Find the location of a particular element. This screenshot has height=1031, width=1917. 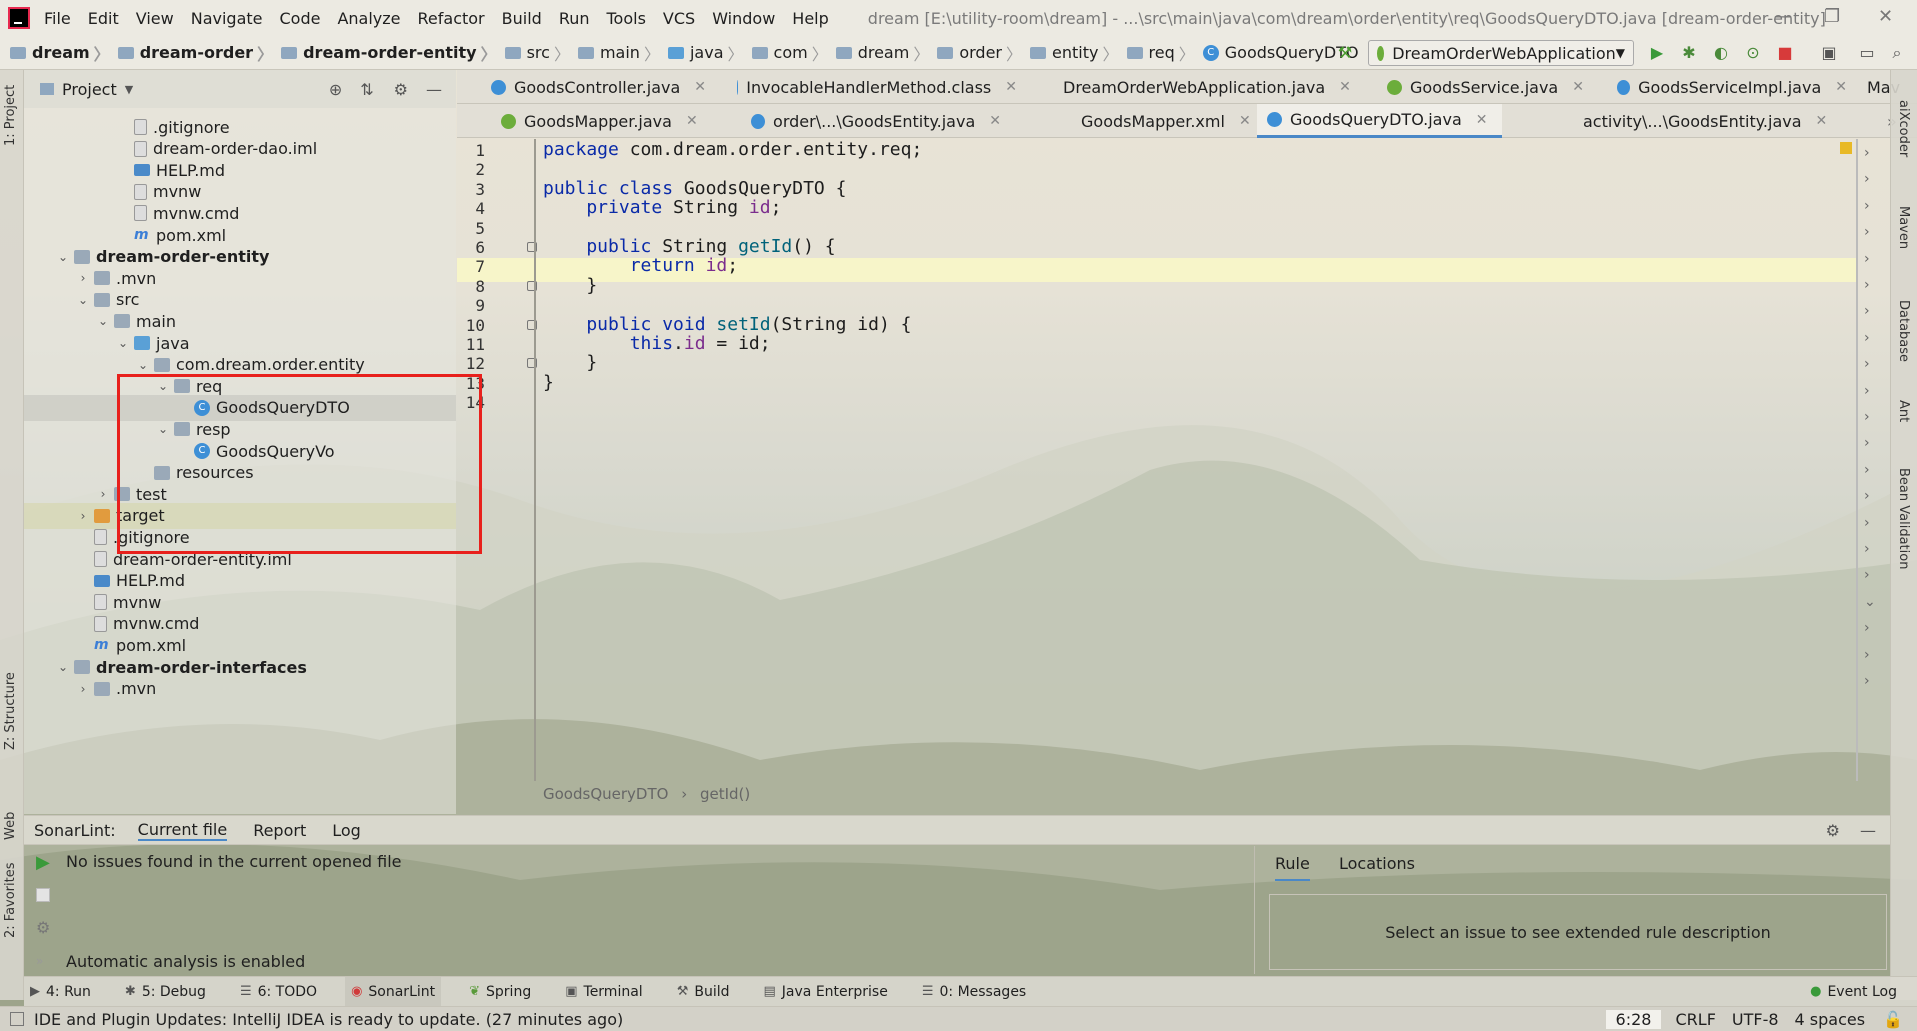

editor-tab: GoodsService.java ✕ is located at coordinates (1487, 87).